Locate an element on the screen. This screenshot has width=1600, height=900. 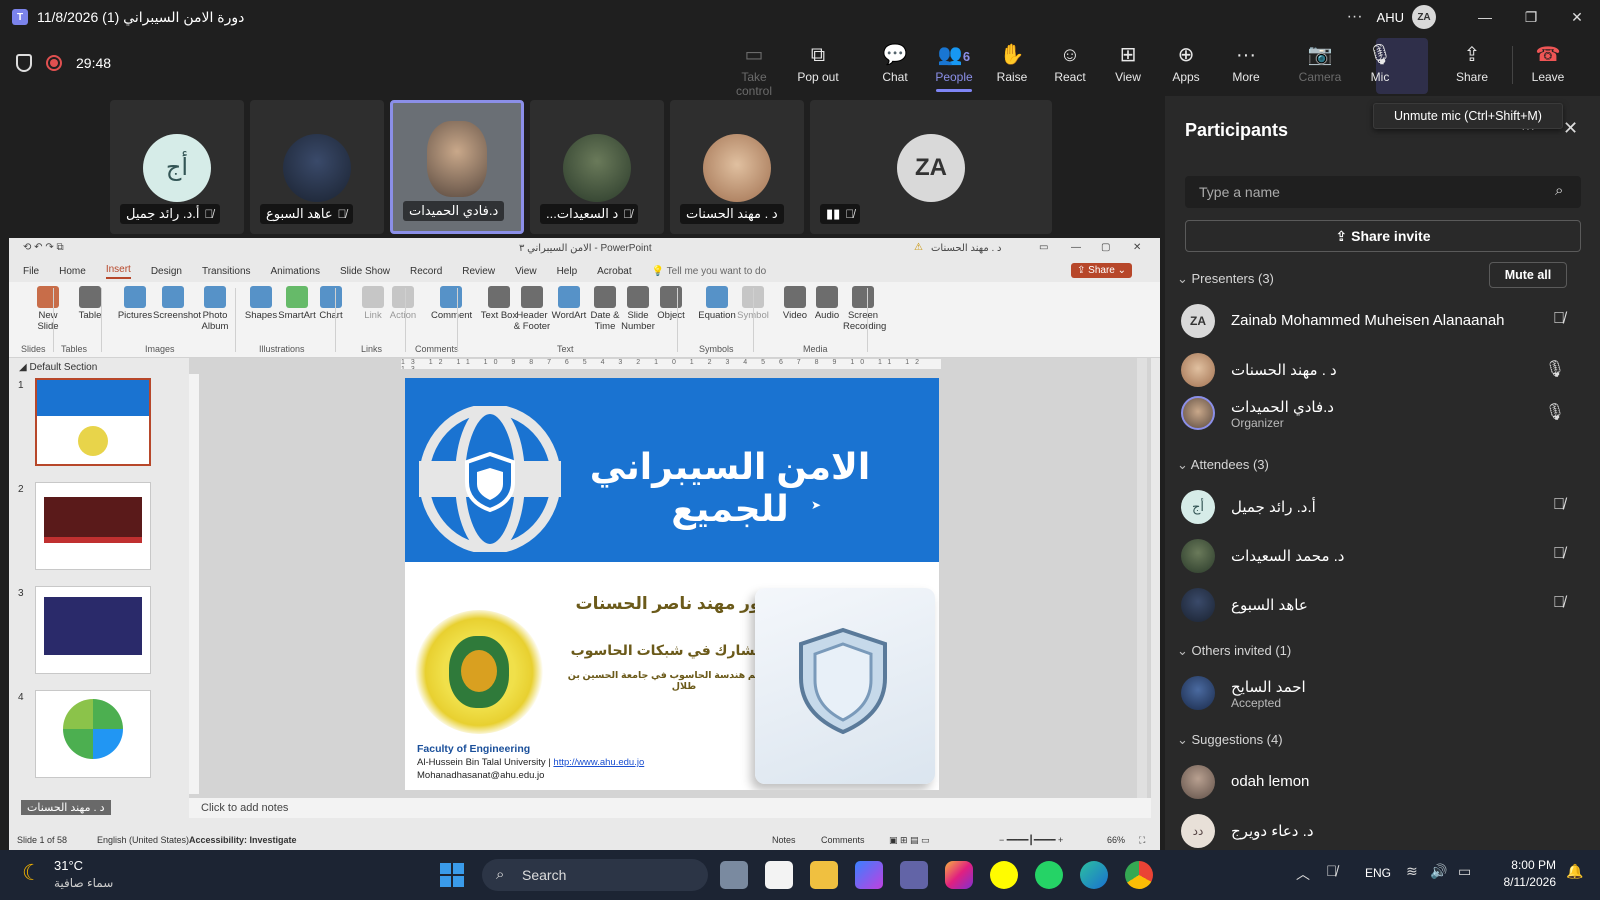
share-button: ⇪ Share is located at coordinates (1472, 63).